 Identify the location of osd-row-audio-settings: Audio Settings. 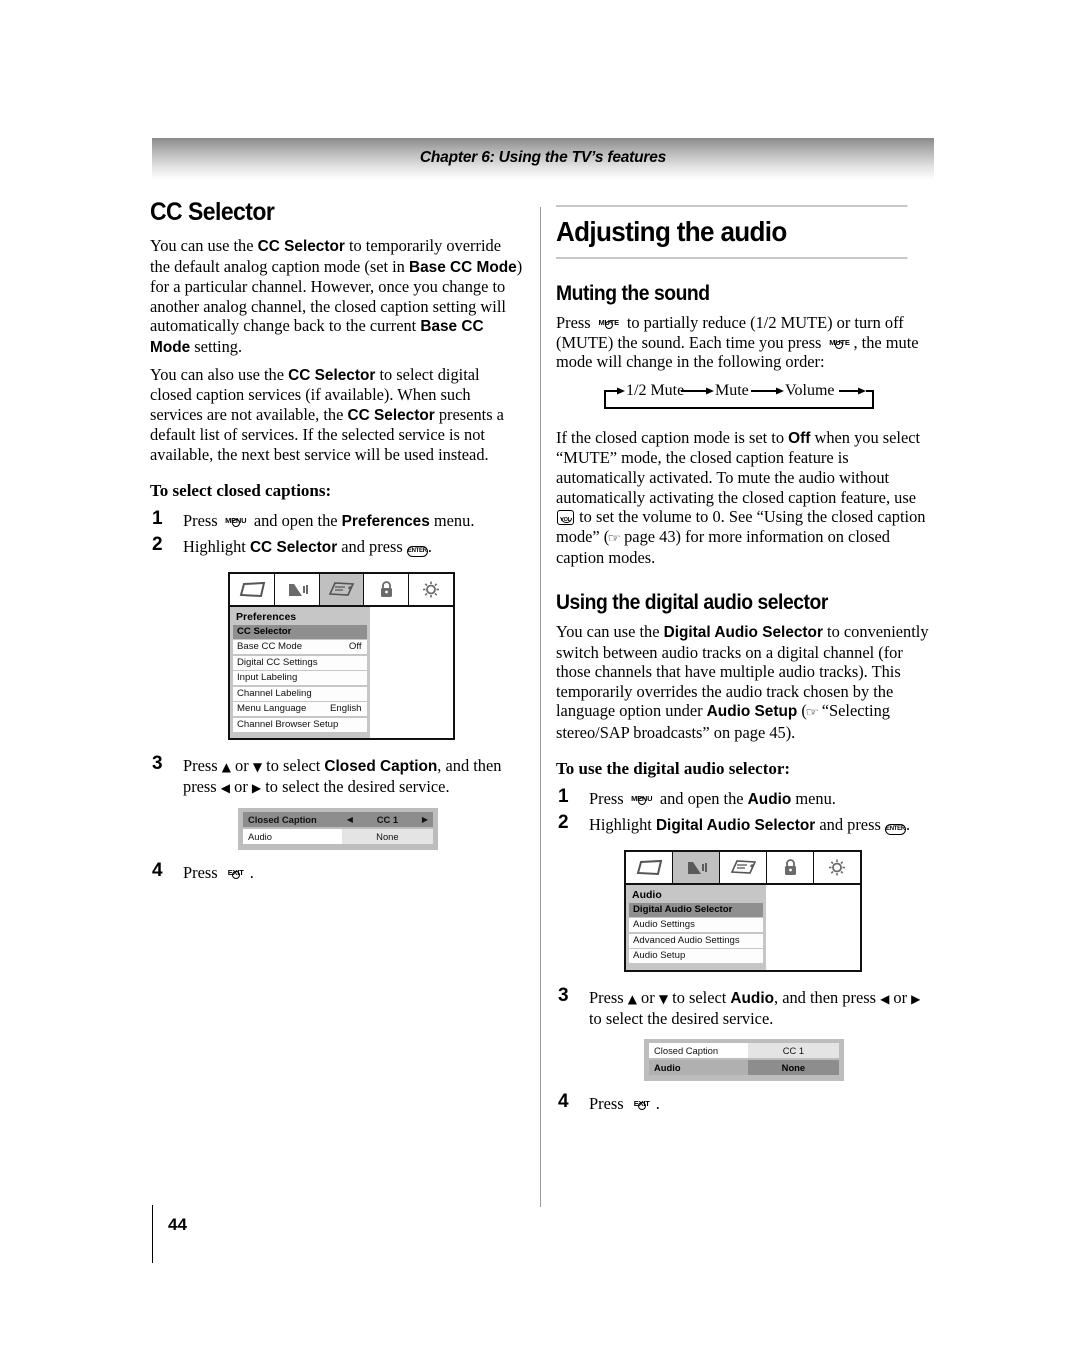
(696, 925).